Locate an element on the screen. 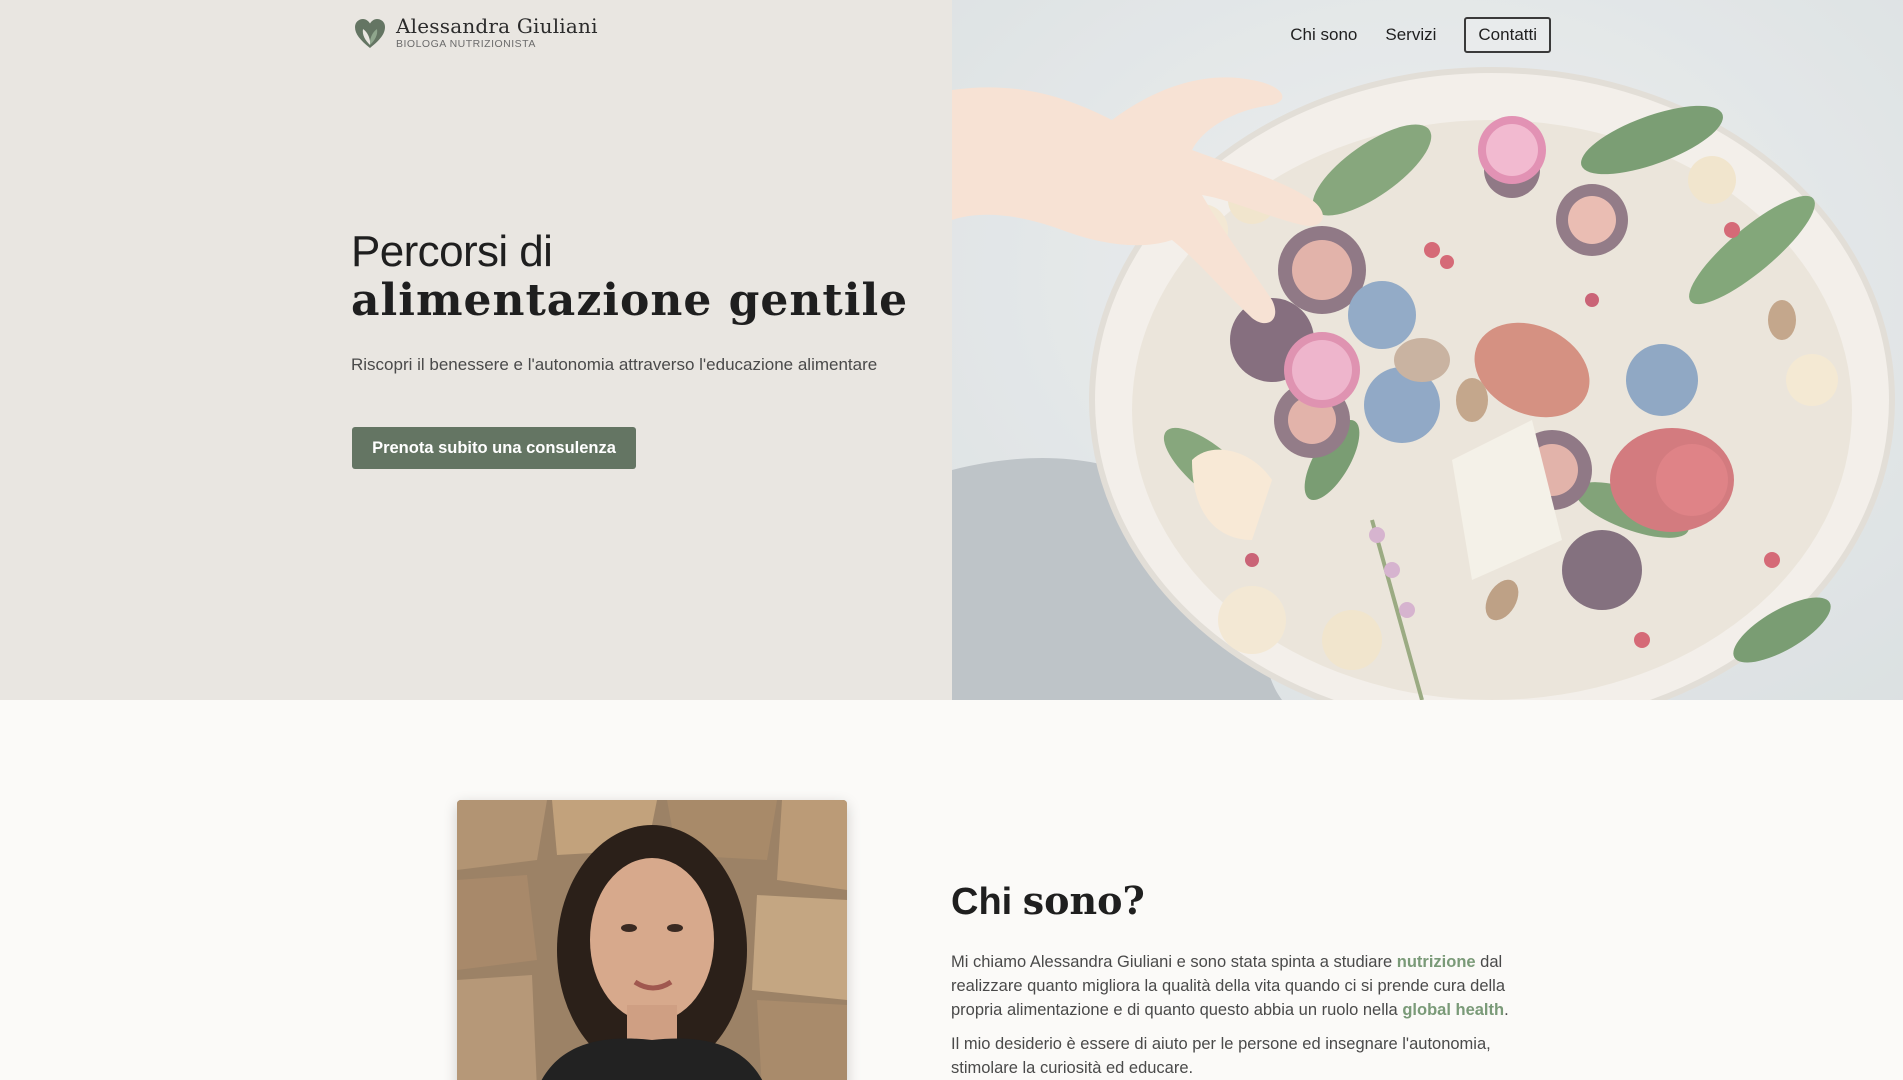 Image resolution: width=1903 pixels, height=1080 pixels. about-title-part2: sono? is located at coordinates (1083, 900).